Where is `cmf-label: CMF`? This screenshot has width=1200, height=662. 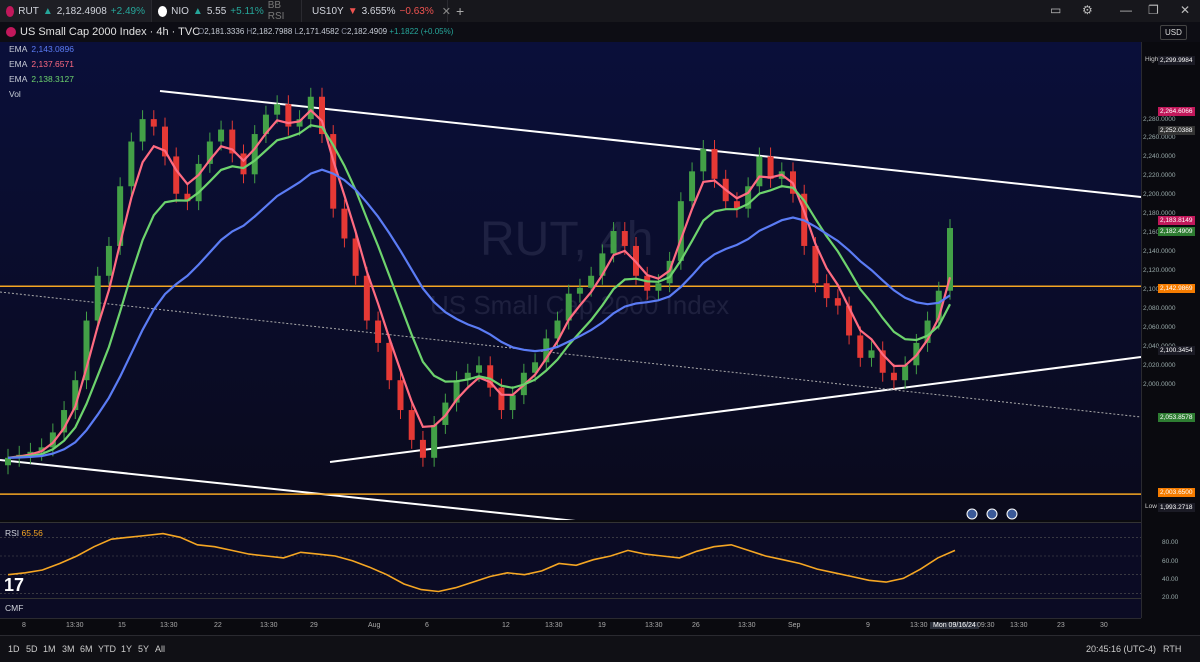
cmf-label: CMF is located at coordinates (14, 608).